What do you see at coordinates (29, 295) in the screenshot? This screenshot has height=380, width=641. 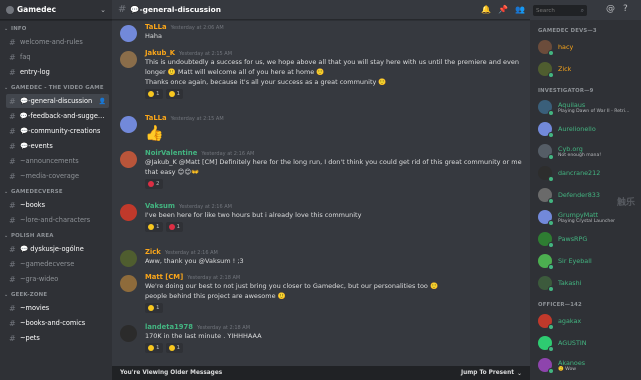 I see `category-label: GEEK-ZONE` at bounding box center [29, 295].